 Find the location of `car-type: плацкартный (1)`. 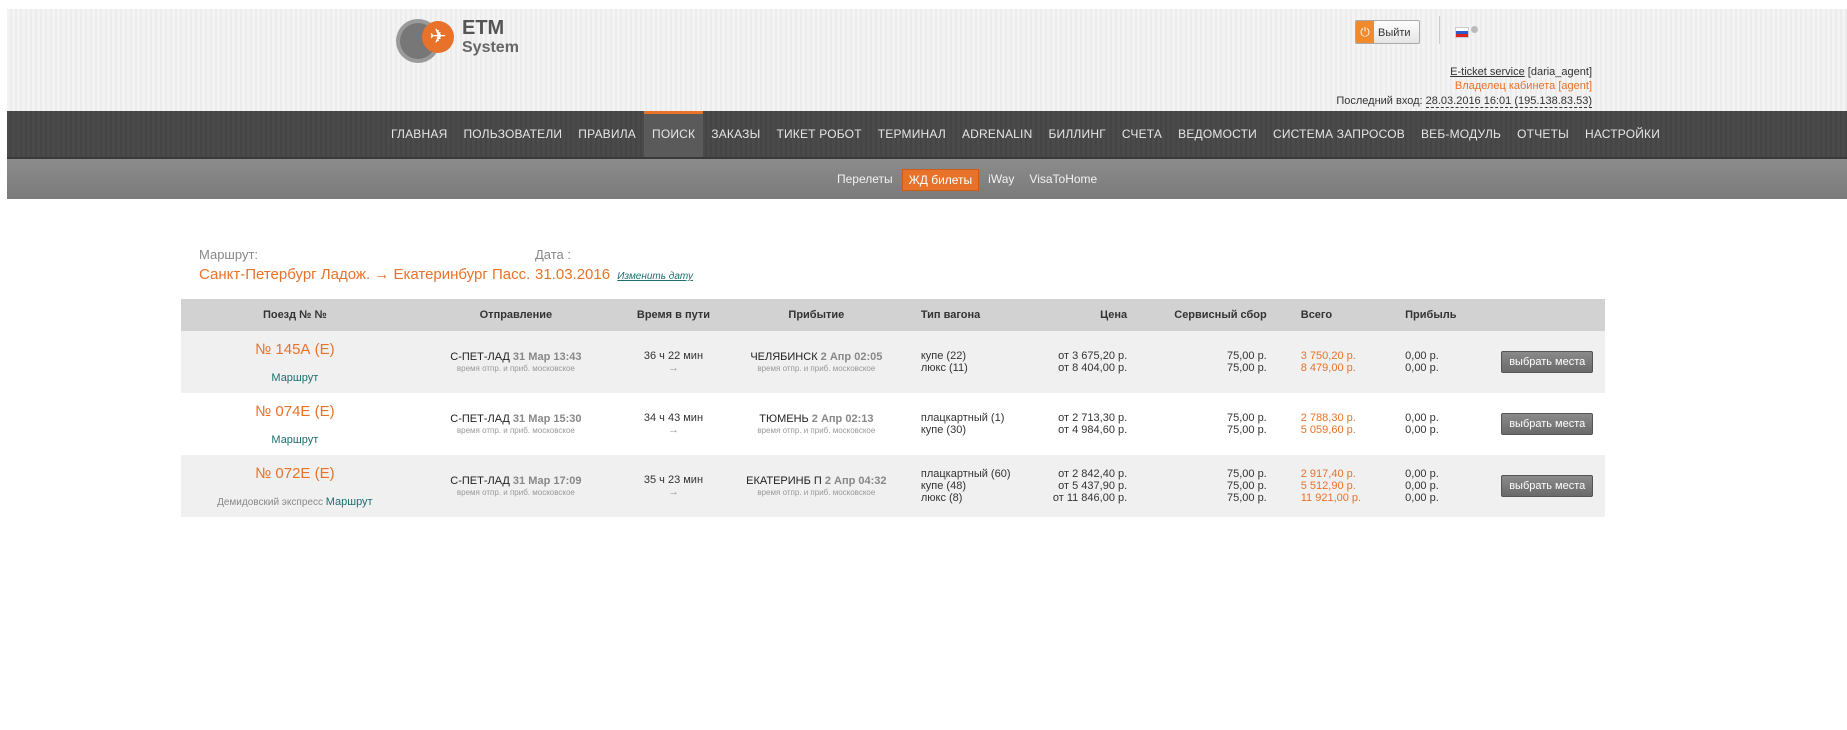

car-type: плацкартный (1) is located at coordinates (962, 418).